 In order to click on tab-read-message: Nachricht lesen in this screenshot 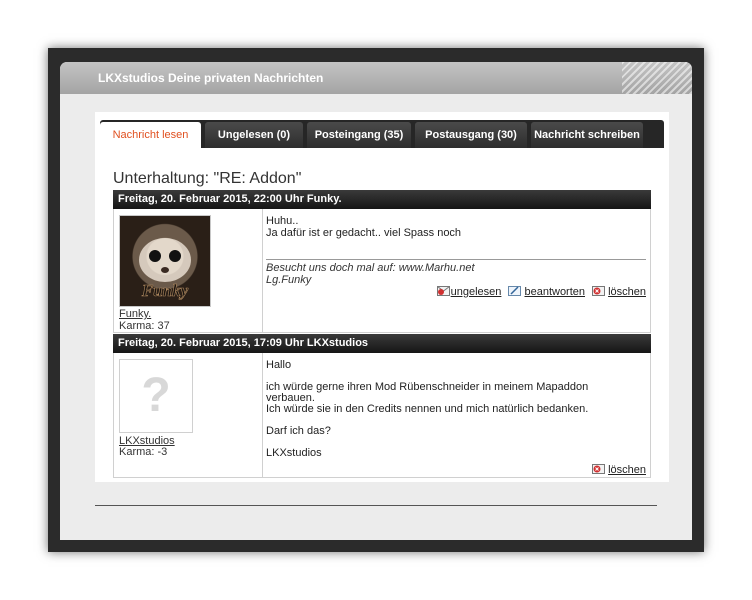, I will do `click(150, 135)`.